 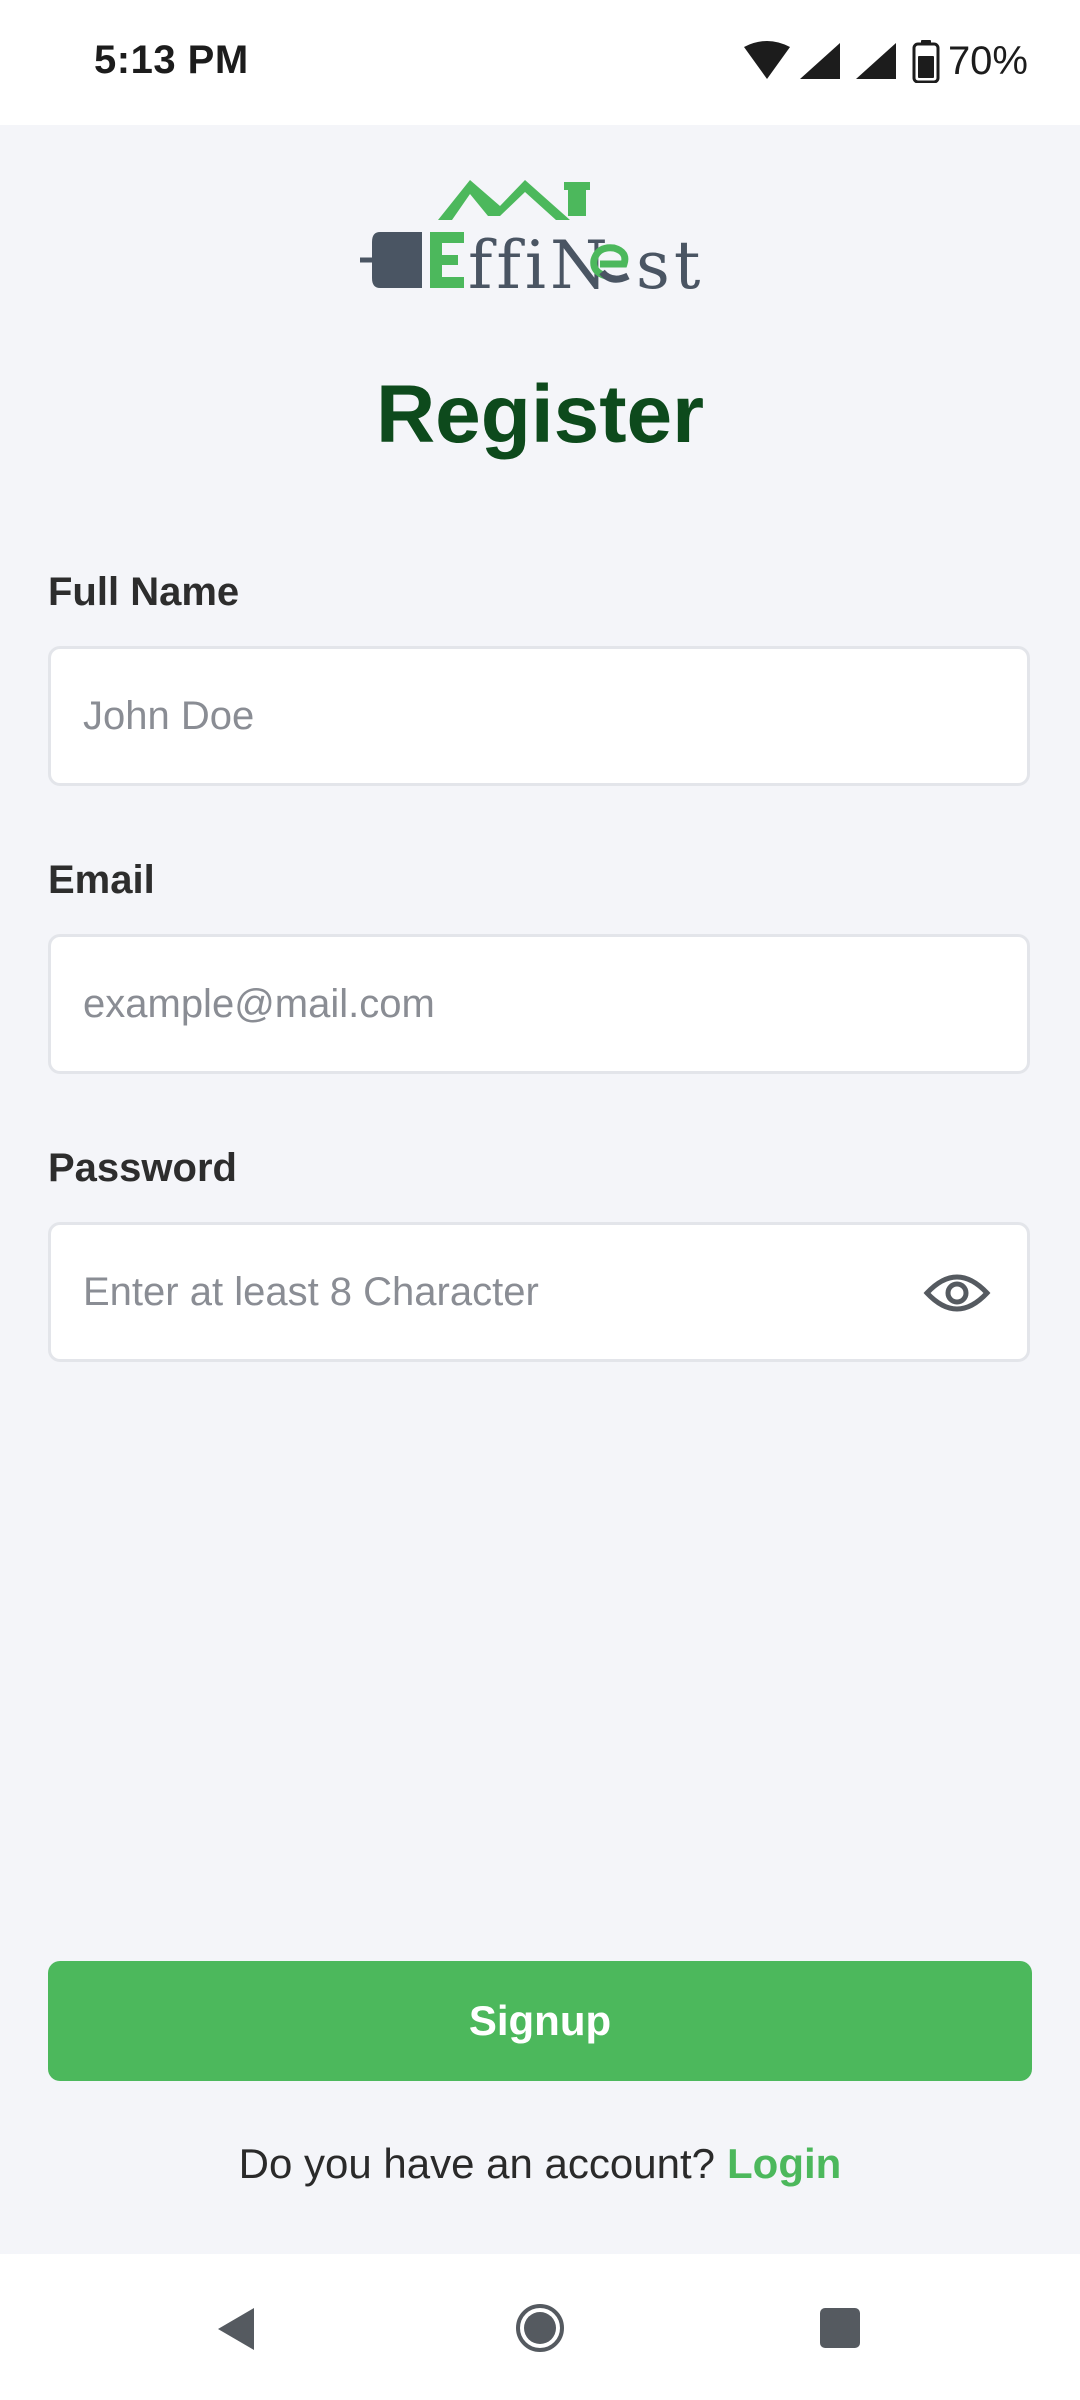 What do you see at coordinates (540, 2021) in the screenshot?
I see `signup-button: Signup` at bounding box center [540, 2021].